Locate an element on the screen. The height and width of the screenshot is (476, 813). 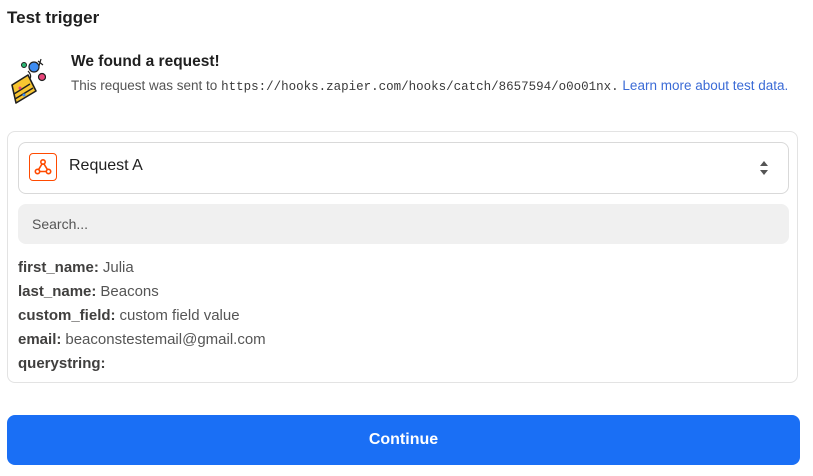
list-item: querystring: is located at coordinates (142, 364).